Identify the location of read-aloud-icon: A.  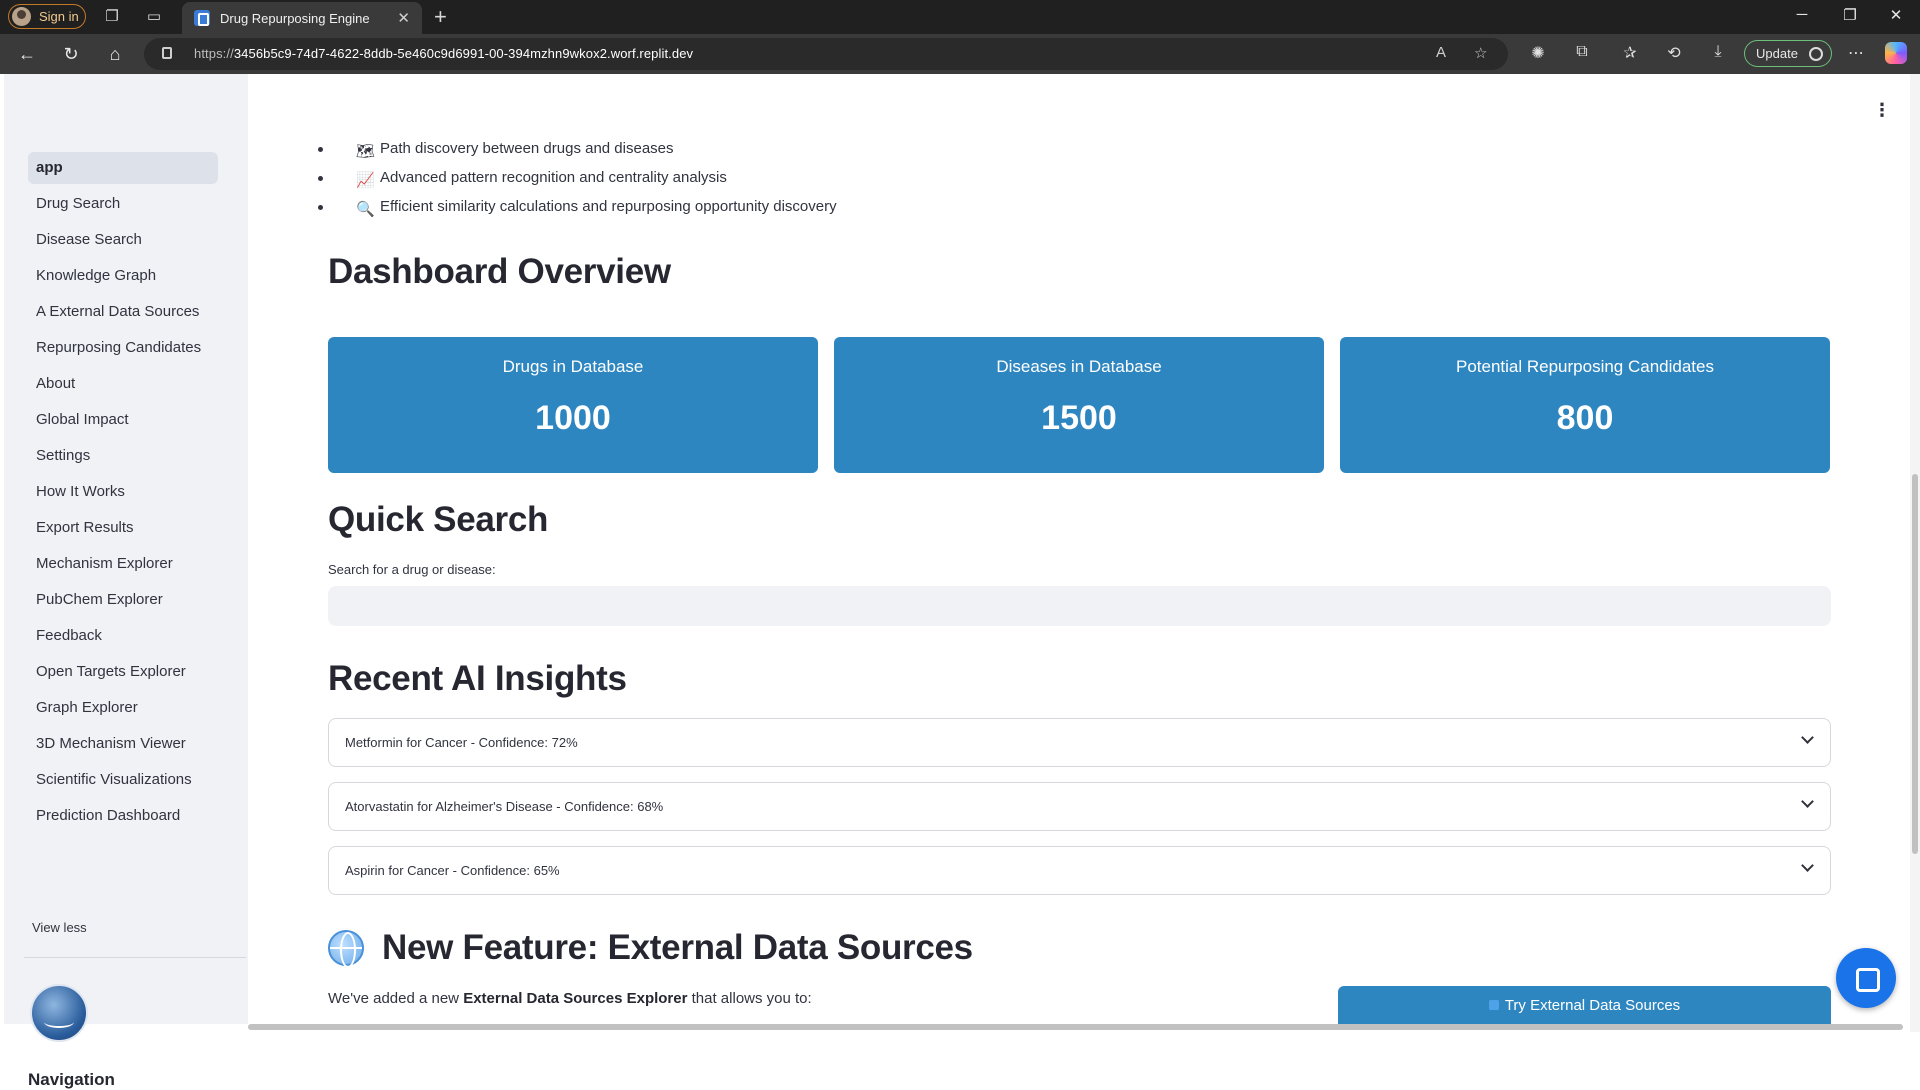
(1441, 52).